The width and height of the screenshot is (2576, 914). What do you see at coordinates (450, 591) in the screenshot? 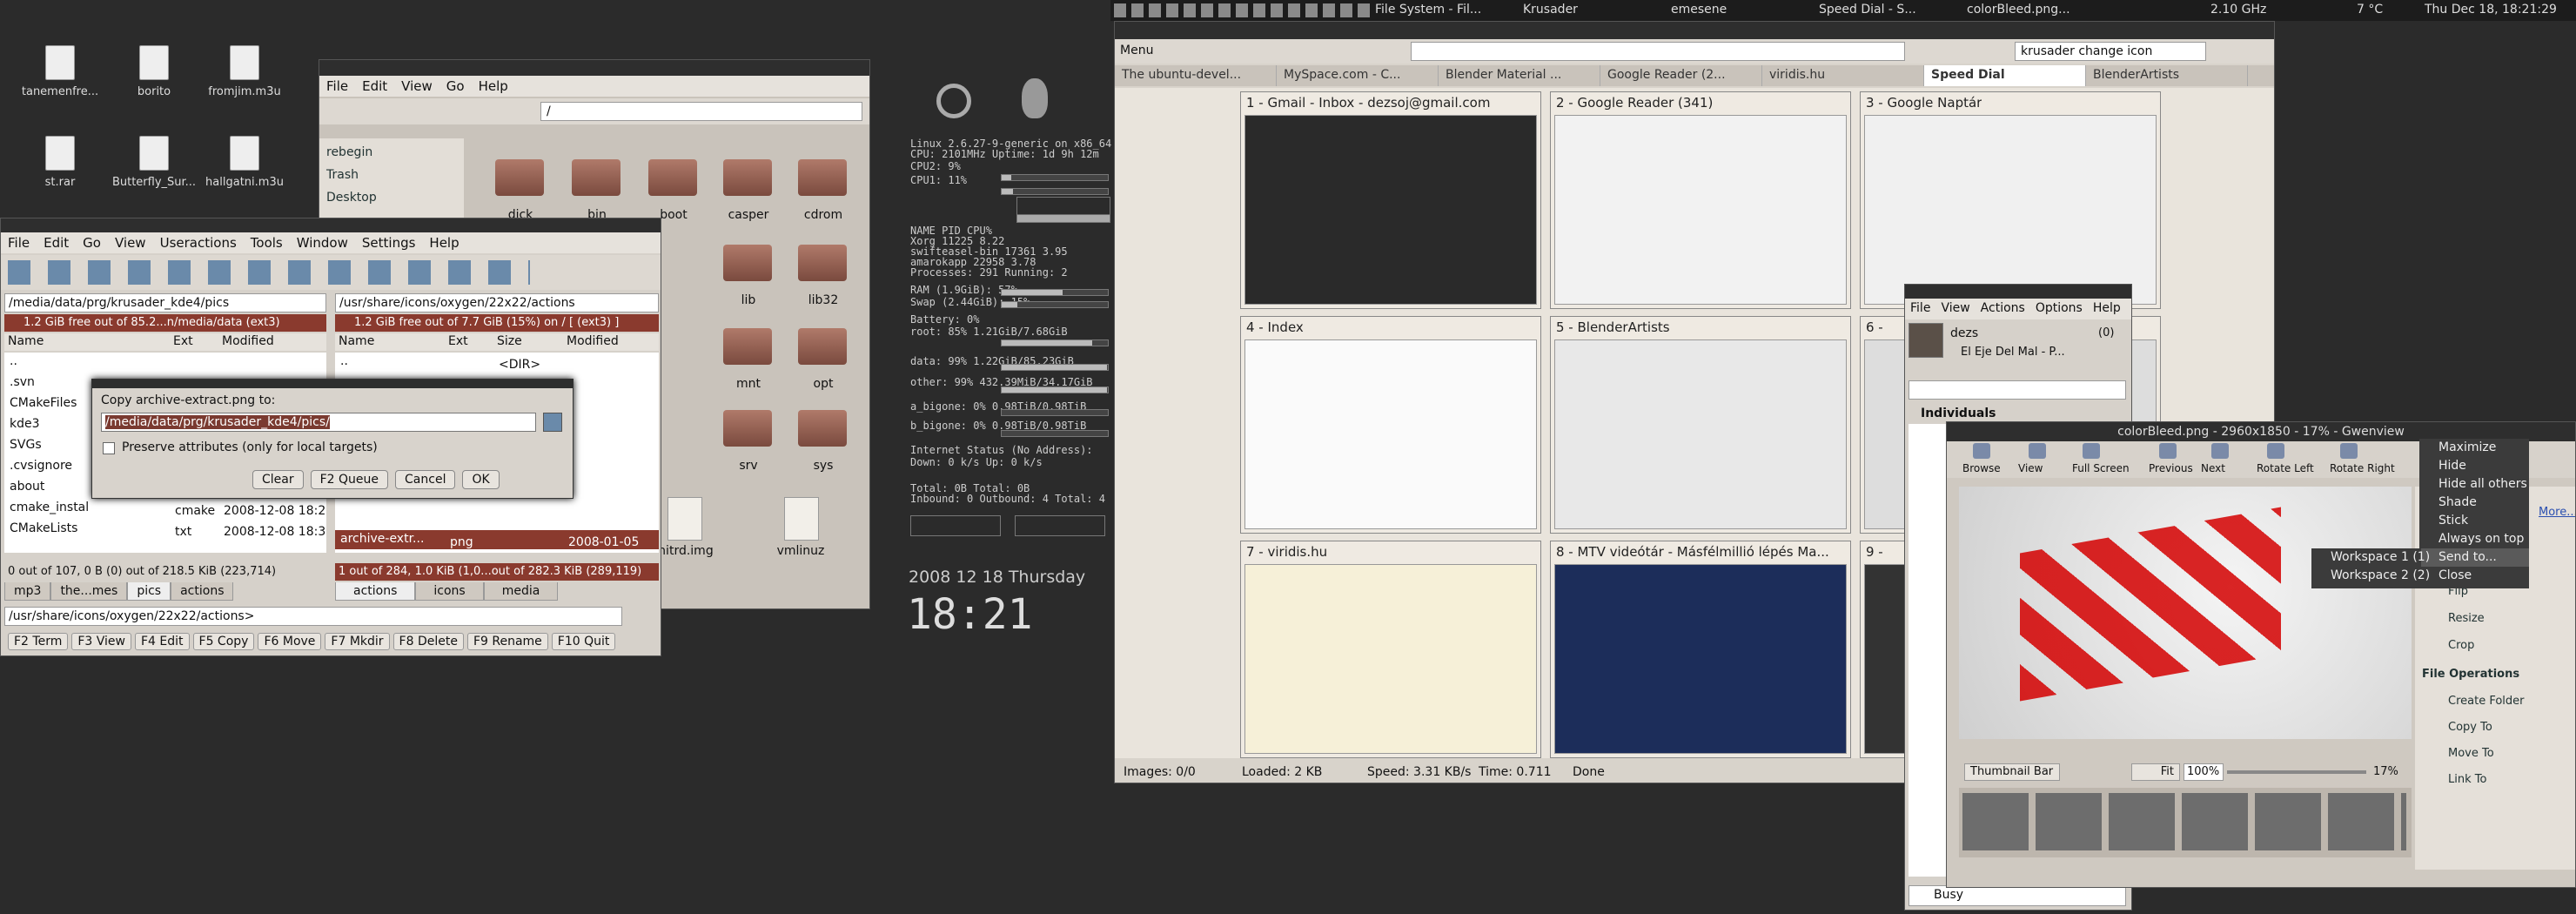
I see `right-tab-1: icons` at bounding box center [450, 591].